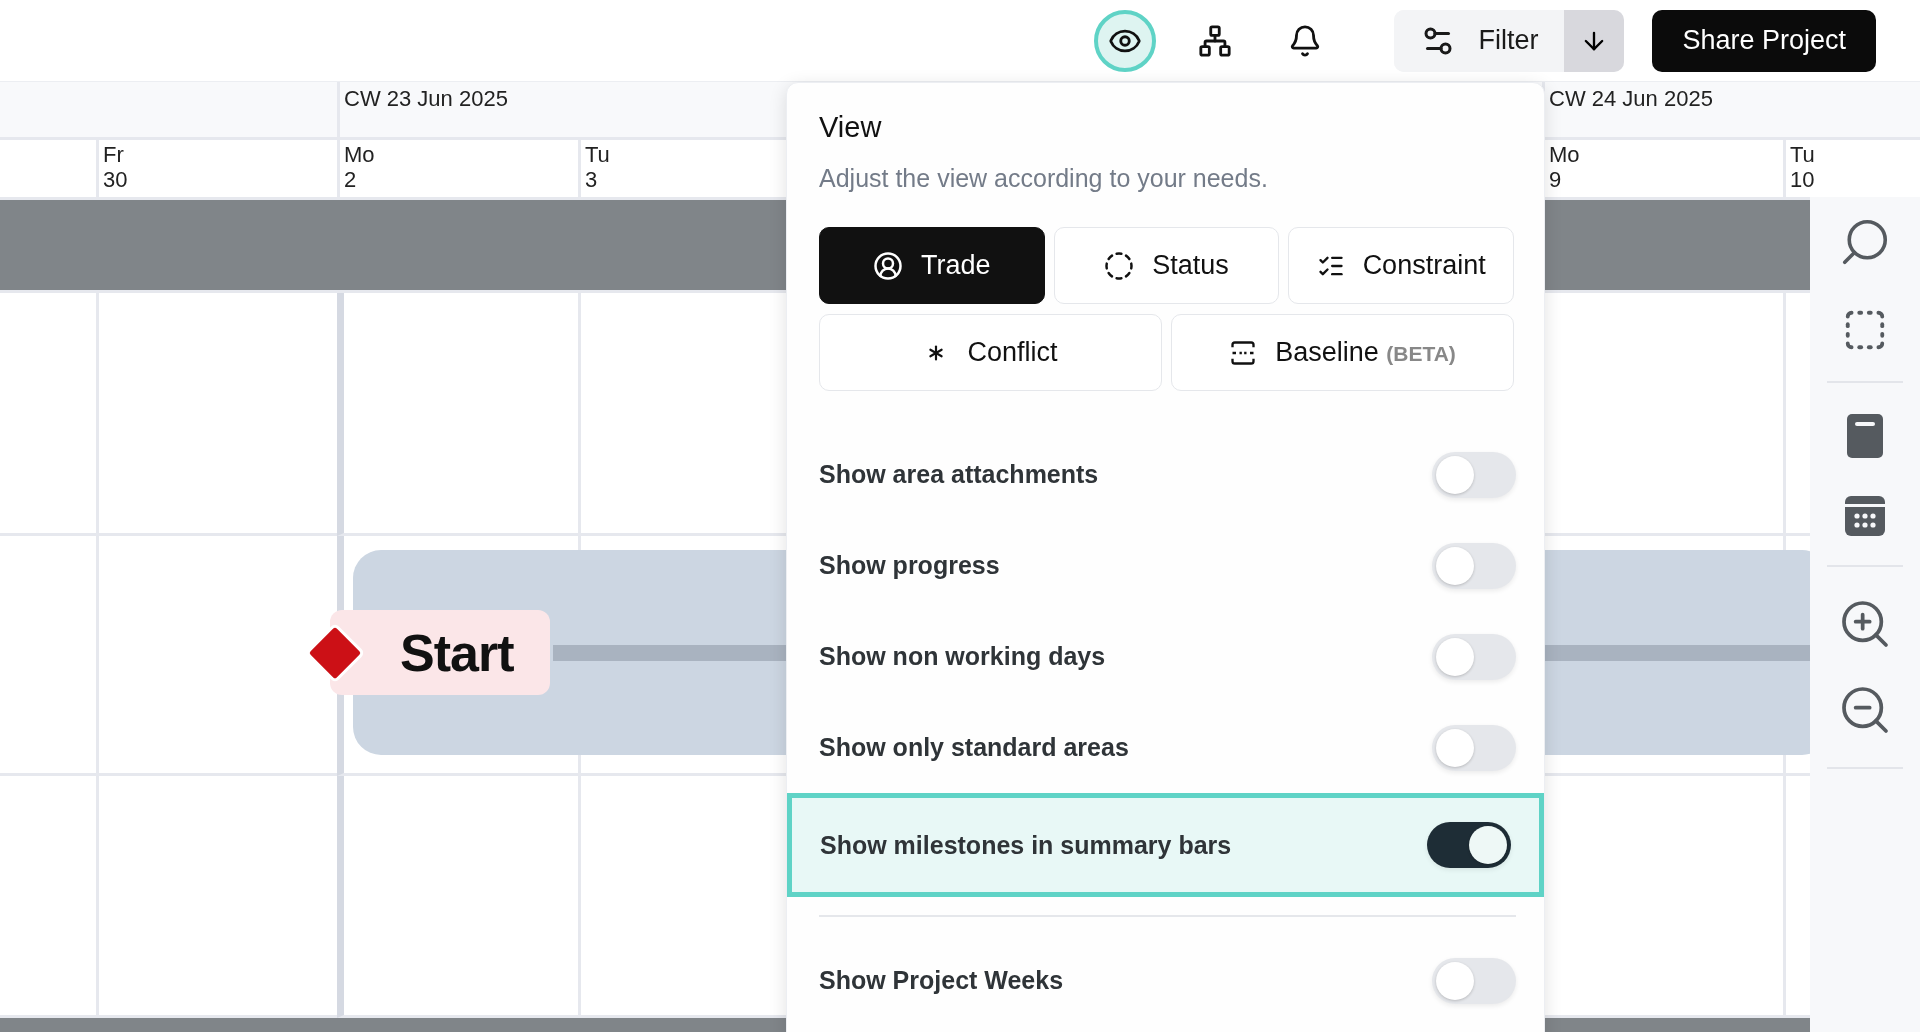  I want to click on option-label: Show non working days, so click(962, 656).